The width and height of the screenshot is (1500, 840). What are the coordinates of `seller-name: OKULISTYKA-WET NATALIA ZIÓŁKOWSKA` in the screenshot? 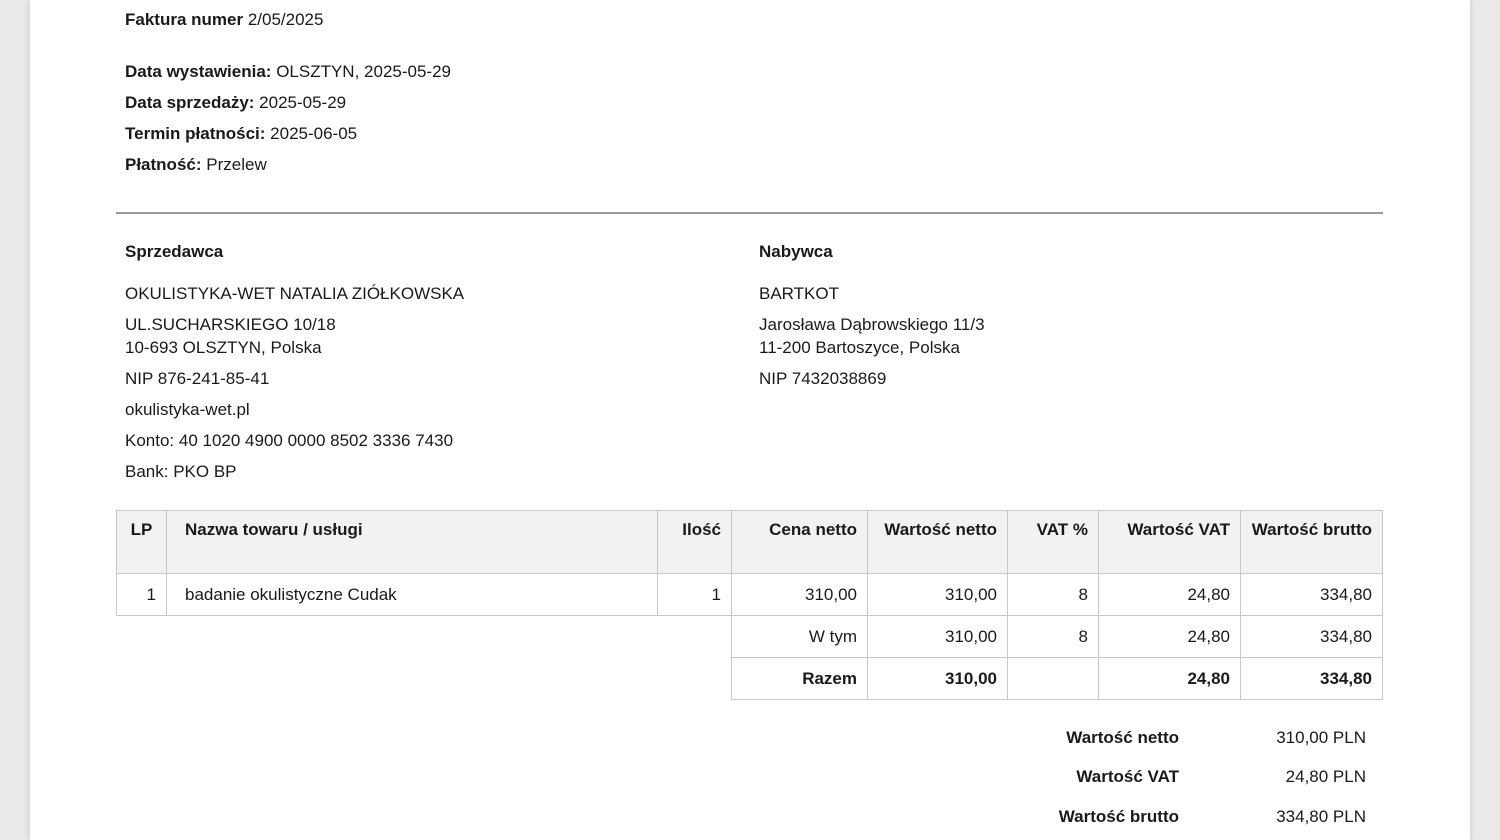 It's located at (295, 293).